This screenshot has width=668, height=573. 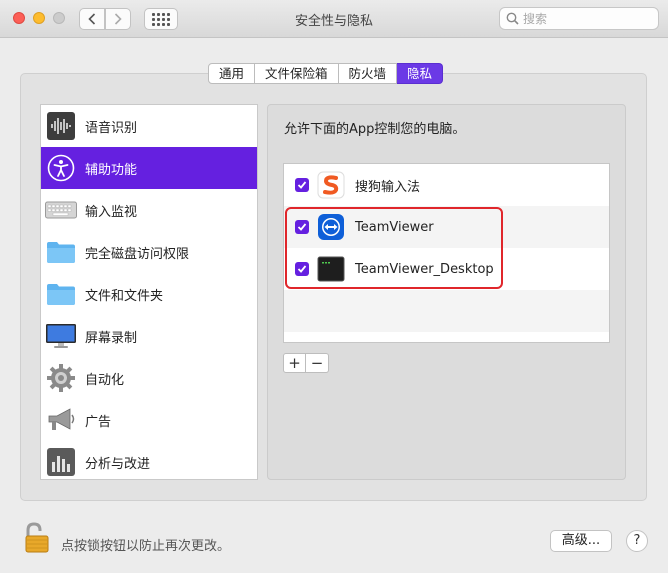 What do you see at coordinates (297, 73) in the screenshot?
I see `tab-filevault: 文件保险箱` at bounding box center [297, 73].